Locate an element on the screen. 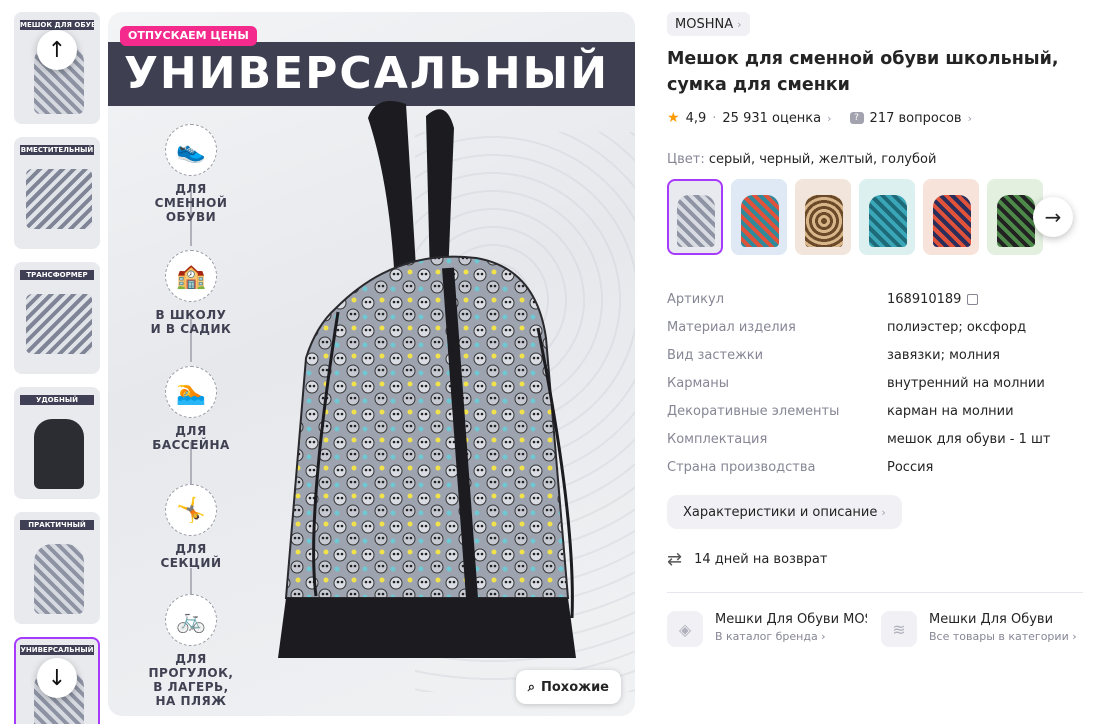 Image resolution: width=1114 pixels, height=724 pixels. similar-button: ⌕ Похожие is located at coordinates (568, 687).